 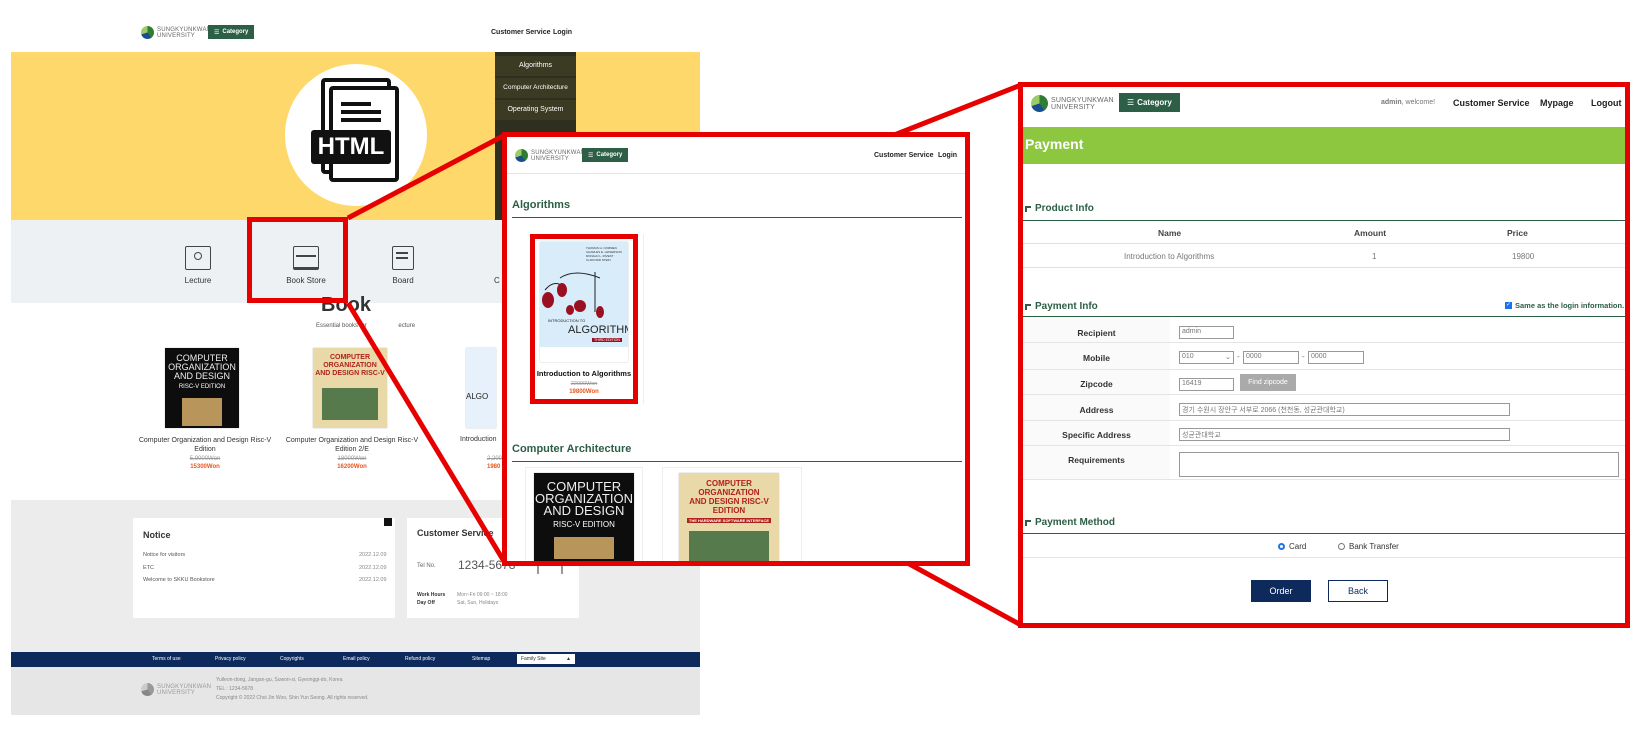 What do you see at coordinates (1374, 256) in the screenshot?
I see `row-amount: 1` at bounding box center [1374, 256].